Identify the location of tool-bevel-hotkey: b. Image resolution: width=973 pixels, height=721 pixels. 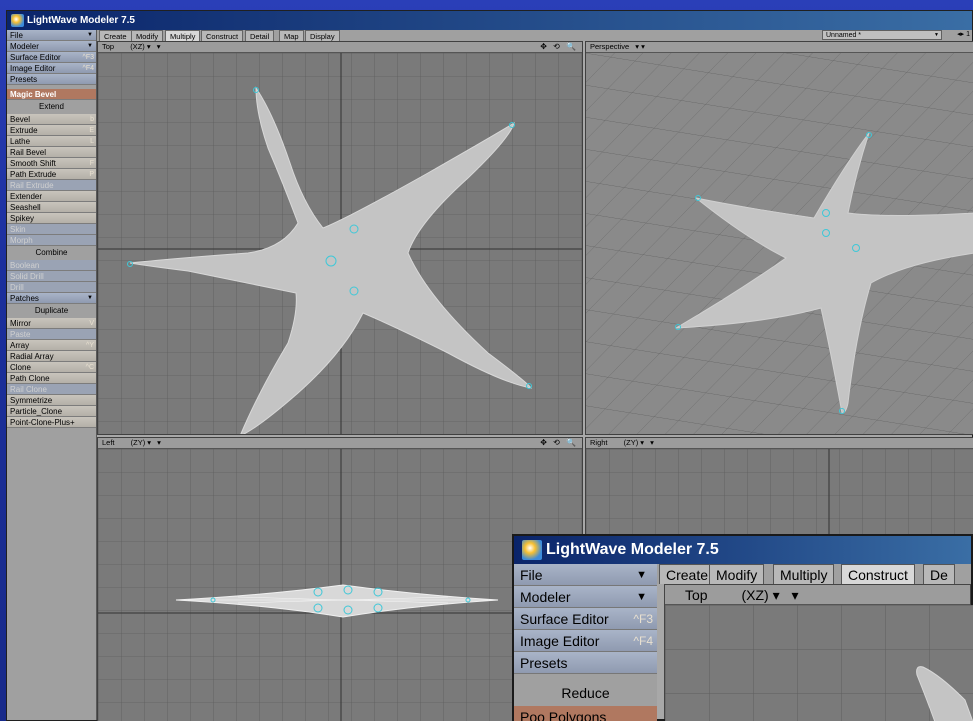
(92, 119).